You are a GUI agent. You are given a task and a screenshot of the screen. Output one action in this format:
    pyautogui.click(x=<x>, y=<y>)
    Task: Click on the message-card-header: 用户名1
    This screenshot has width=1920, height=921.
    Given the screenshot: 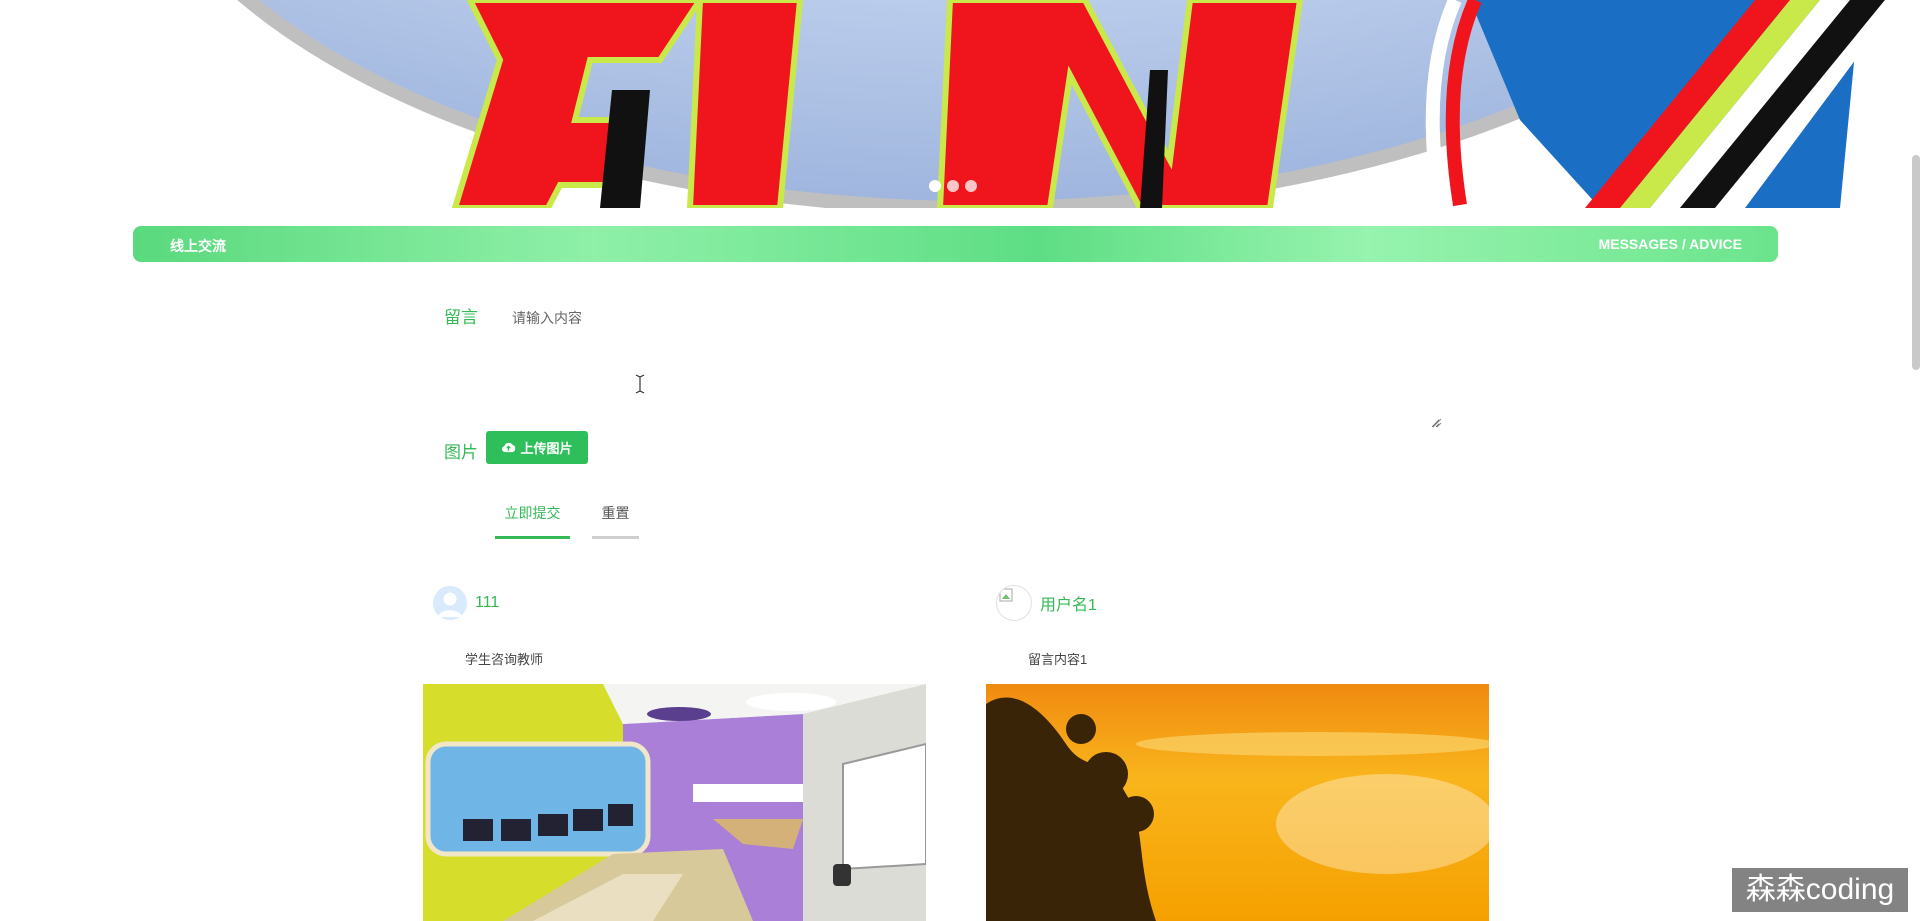 What is the action you would take?
    pyautogui.click(x=1046, y=603)
    